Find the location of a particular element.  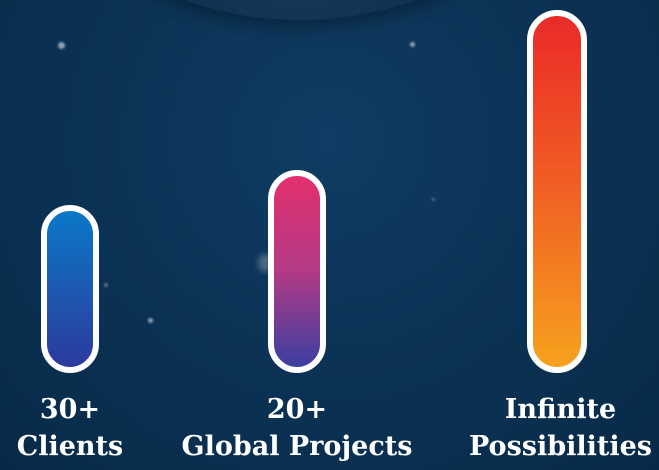

planet-decoration is located at coordinates (300, 10).